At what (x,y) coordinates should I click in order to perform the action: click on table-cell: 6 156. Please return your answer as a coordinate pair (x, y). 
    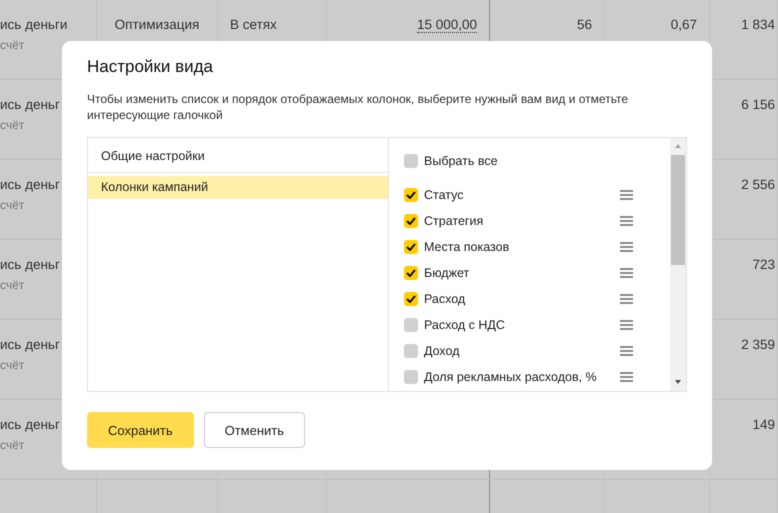
    Looking at the image, I should click on (758, 104).